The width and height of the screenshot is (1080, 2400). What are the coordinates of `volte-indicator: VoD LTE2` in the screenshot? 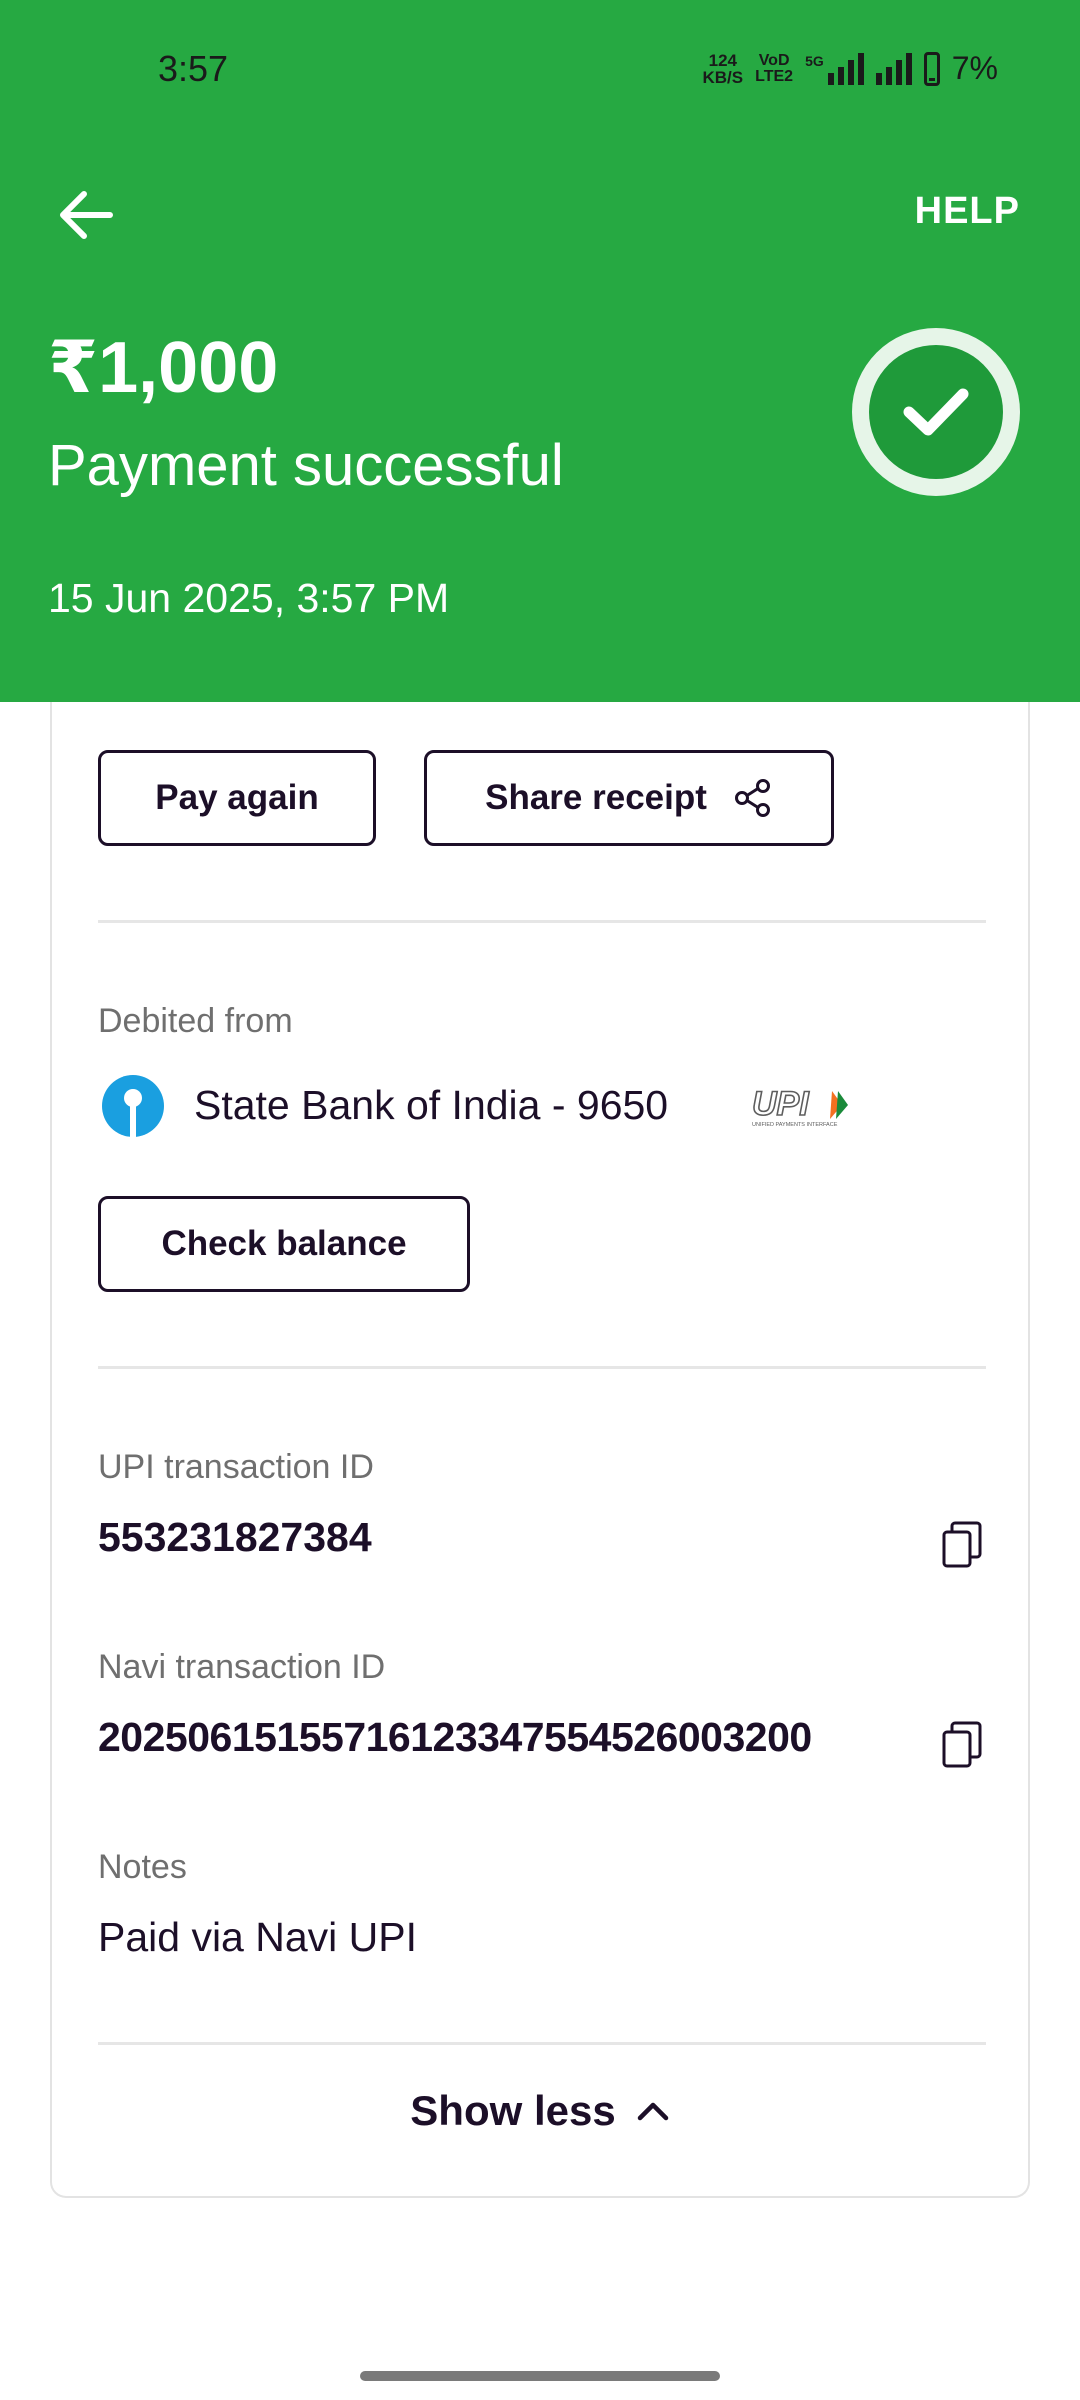 It's located at (774, 68).